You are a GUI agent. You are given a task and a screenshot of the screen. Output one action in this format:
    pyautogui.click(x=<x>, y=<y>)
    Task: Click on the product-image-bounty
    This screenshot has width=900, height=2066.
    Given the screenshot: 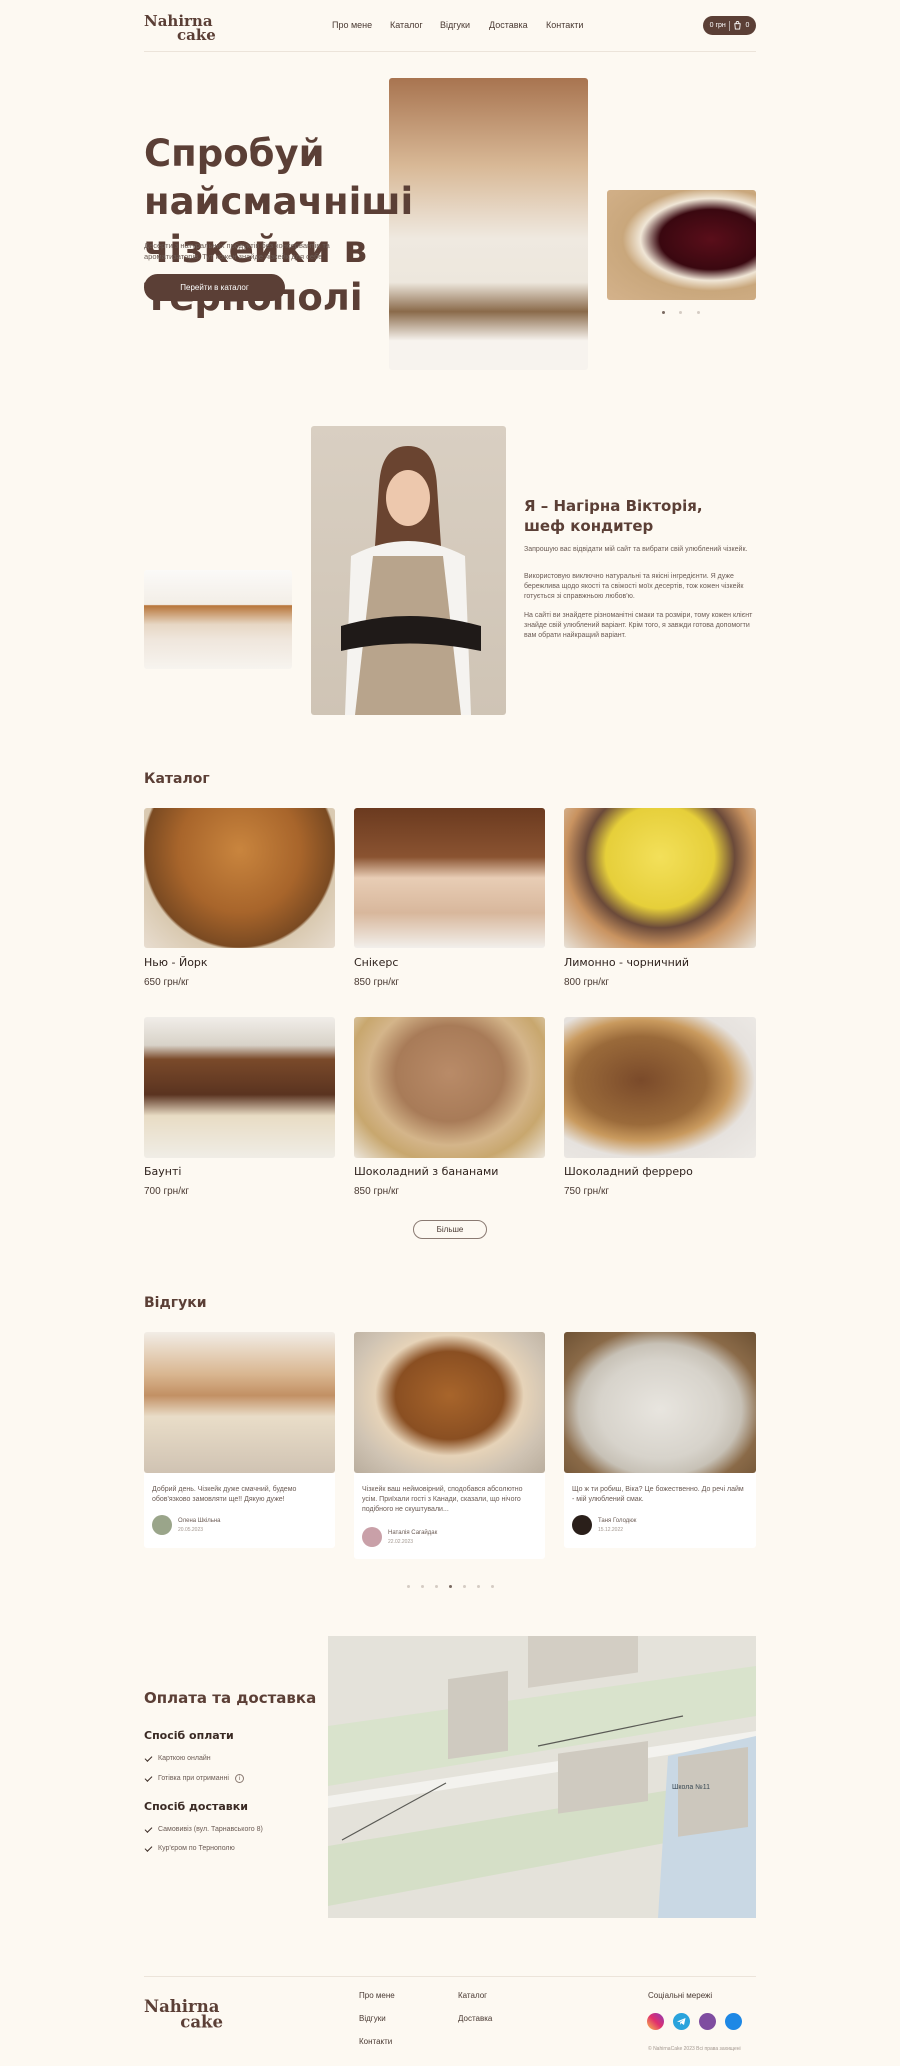 What is the action you would take?
    pyautogui.click(x=239, y=1087)
    